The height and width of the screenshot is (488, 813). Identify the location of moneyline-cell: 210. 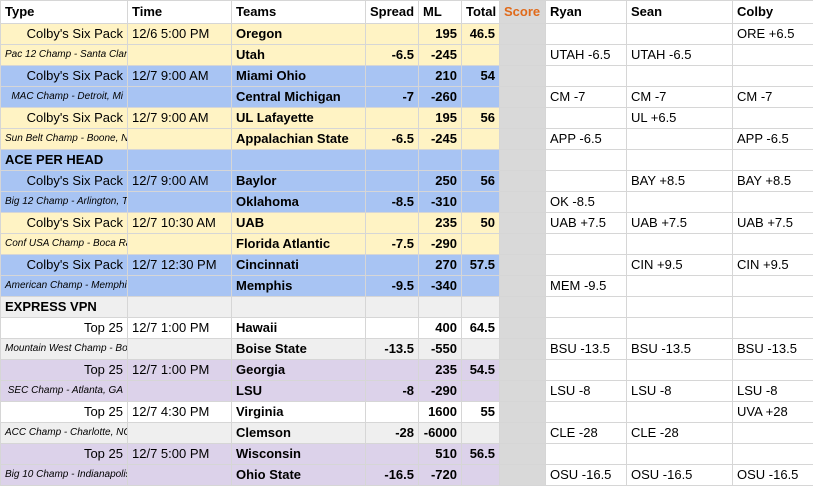
(440, 76).